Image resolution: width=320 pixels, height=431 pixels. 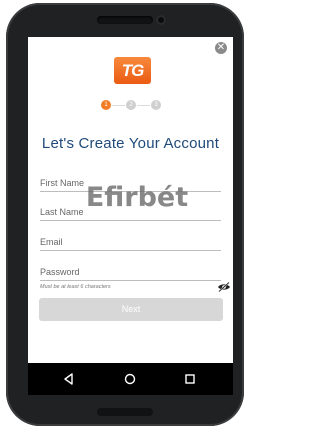 I want to click on email-field: Email, so click(x=130, y=240).